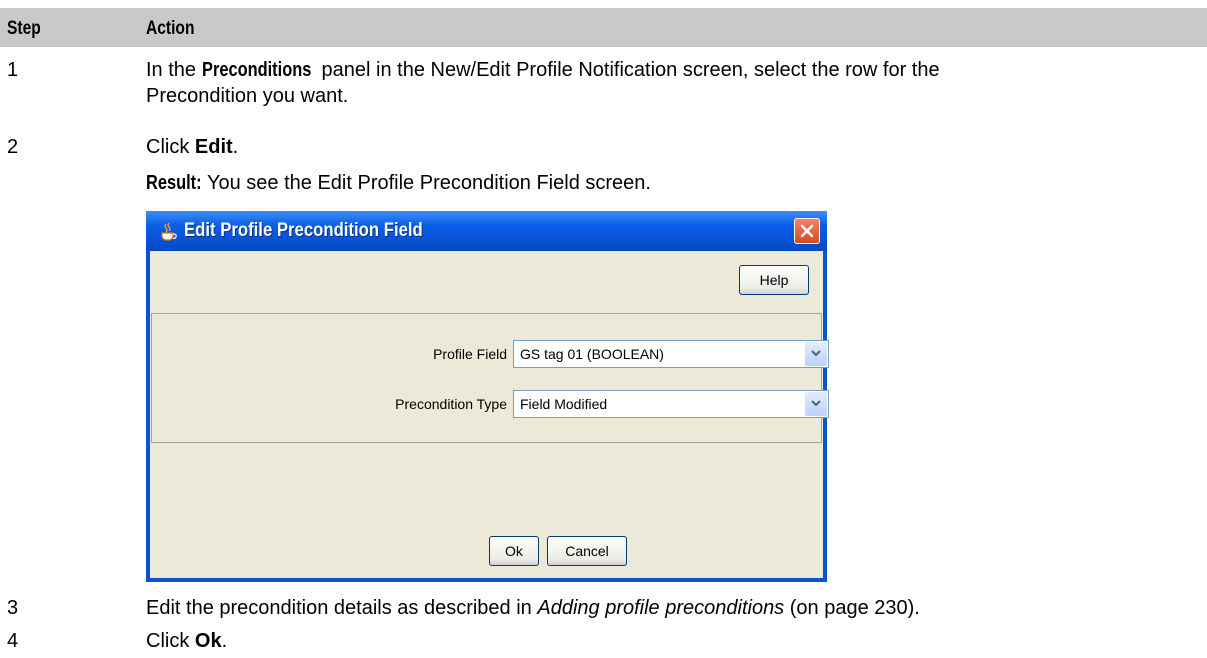 This screenshot has height=658, width=1207. What do you see at coordinates (671, 354) in the screenshot?
I see `profile-field-select: GS tag 01 (BOOLEAN)` at bounding box center [671, 354].